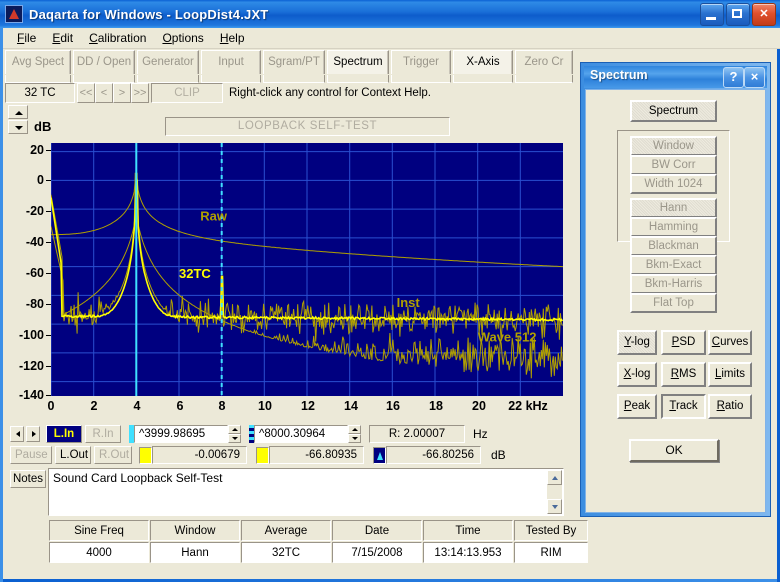  Describe the element at coordinates (637, 374) in the screenshot. I see `x-log-button: X-log` at that location.